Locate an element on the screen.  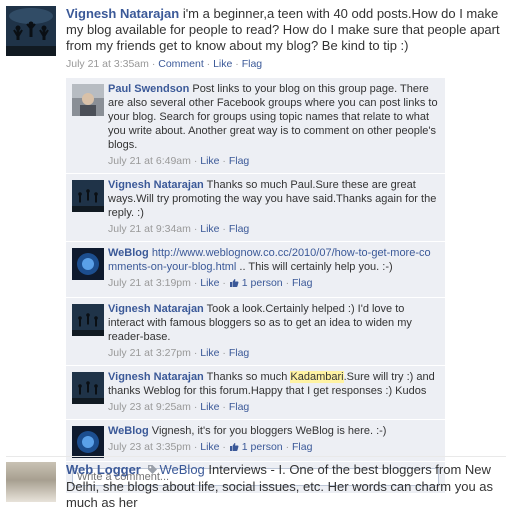
comment-message: .. This will certainly help you. :-) is located at coordinates (314, 267).